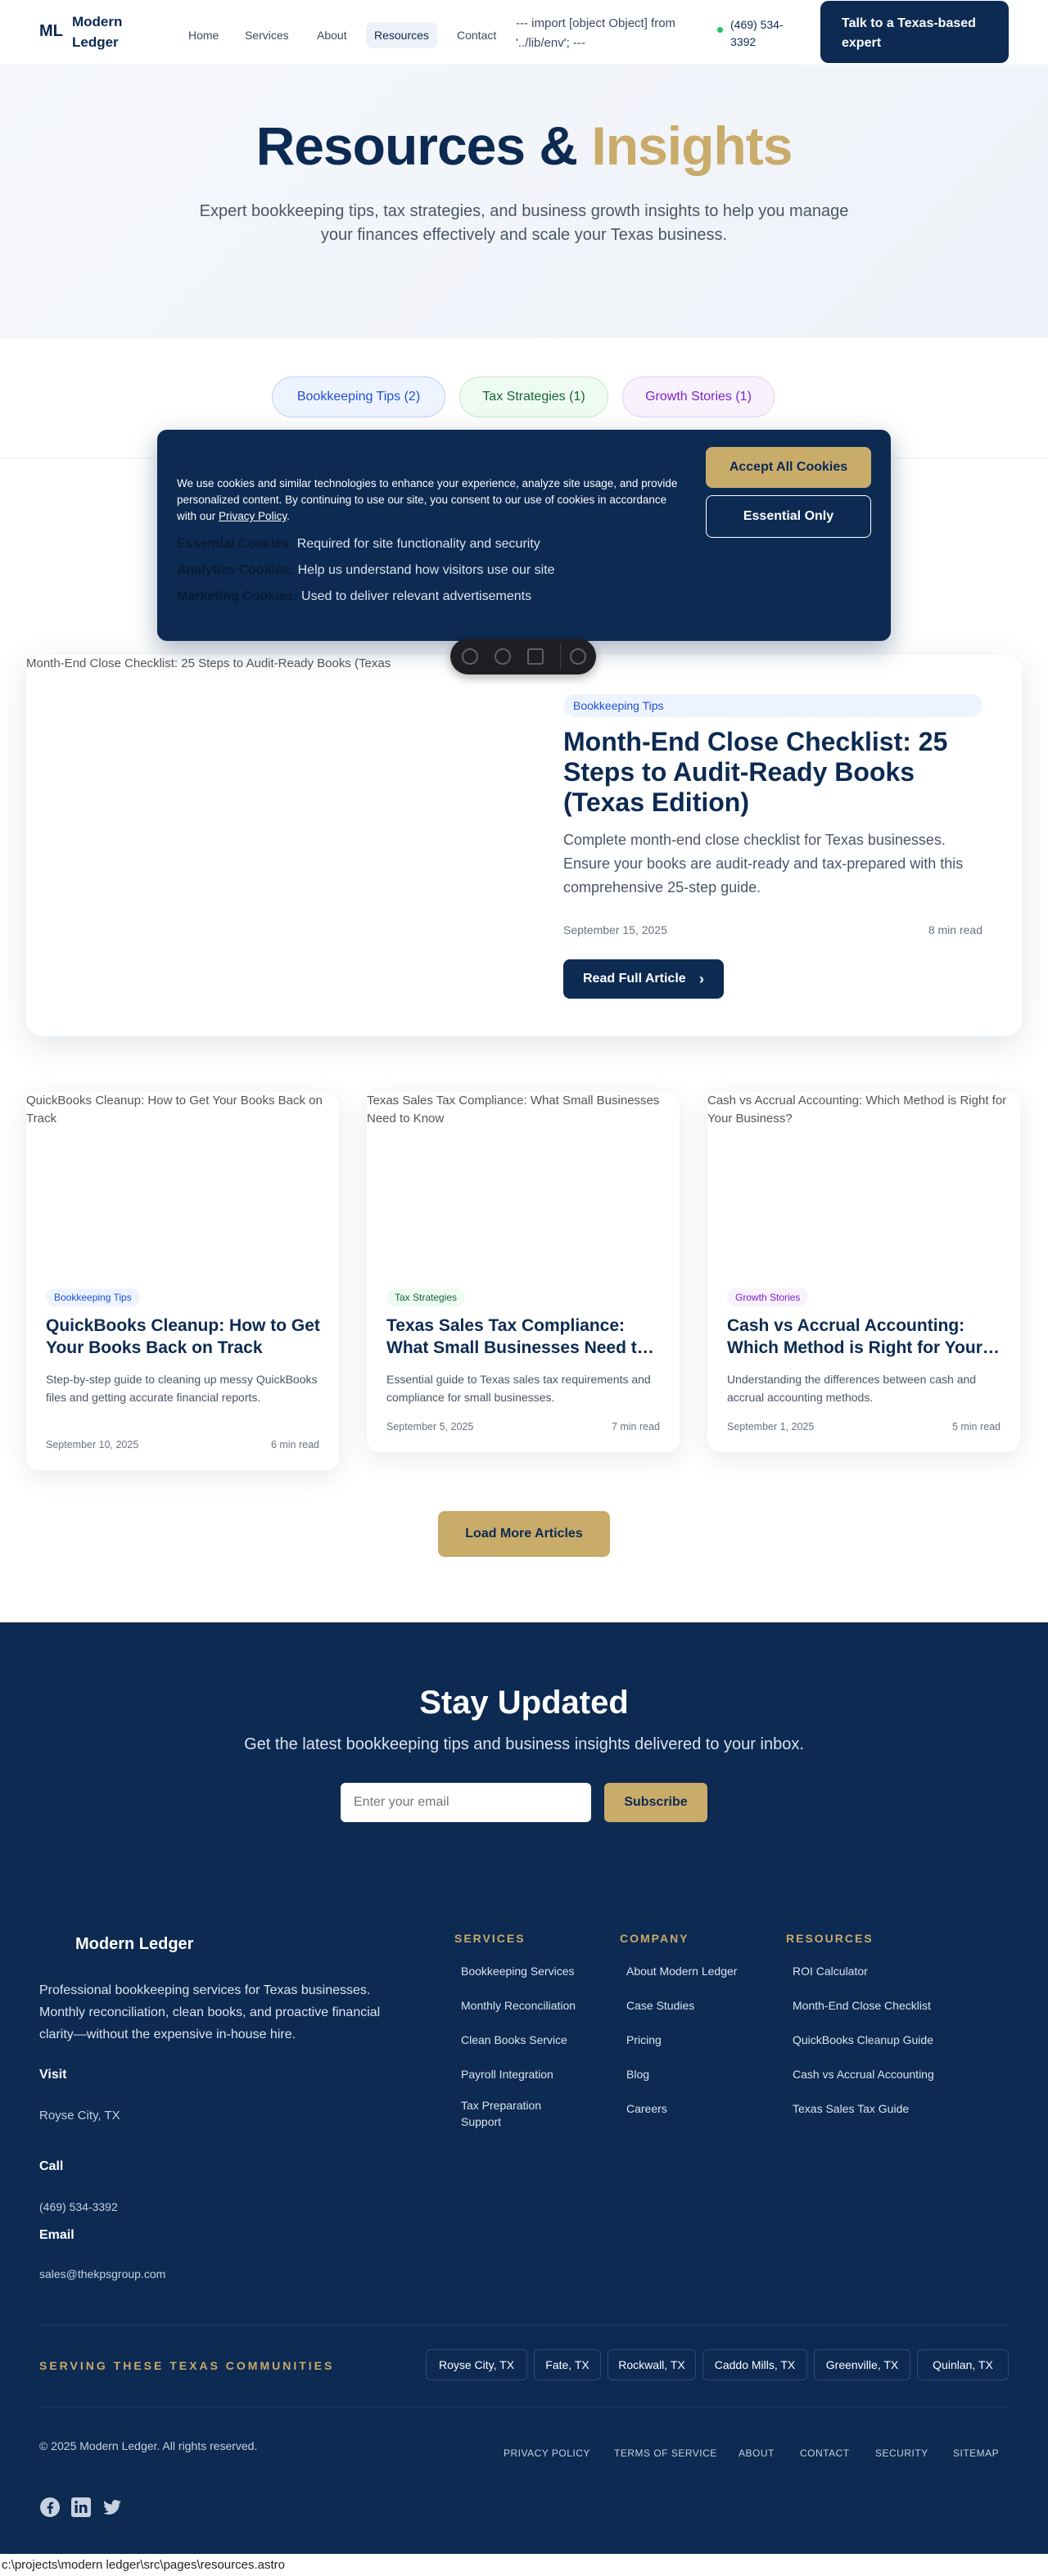 The height and width of the screenshot is (2576, 1048). I want to click on footer-link: Tax Preparation Support, so click(514, 2113).